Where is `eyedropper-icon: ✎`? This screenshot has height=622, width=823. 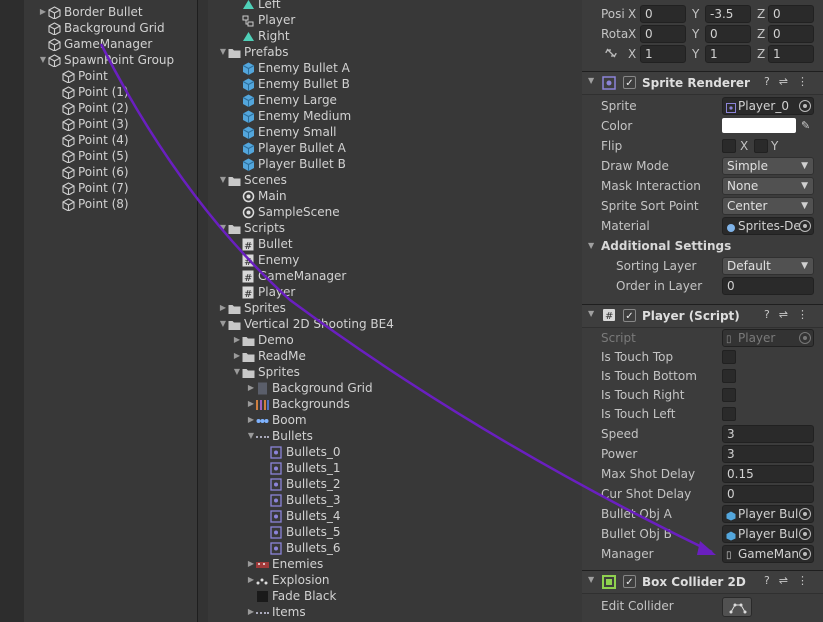 eyedropper-icon: ✎ is located at coordinates (805, 125).